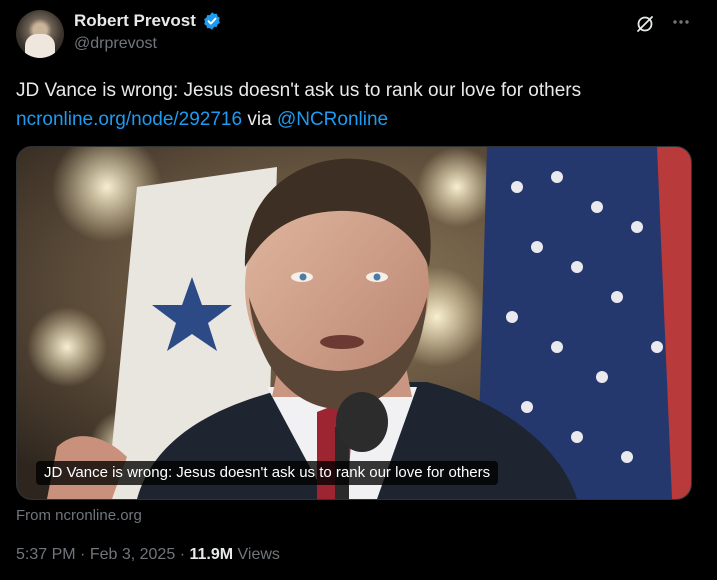 This screenshot has width=717, height=580. I want to click on verified-badge-icon, so click(212, 21).